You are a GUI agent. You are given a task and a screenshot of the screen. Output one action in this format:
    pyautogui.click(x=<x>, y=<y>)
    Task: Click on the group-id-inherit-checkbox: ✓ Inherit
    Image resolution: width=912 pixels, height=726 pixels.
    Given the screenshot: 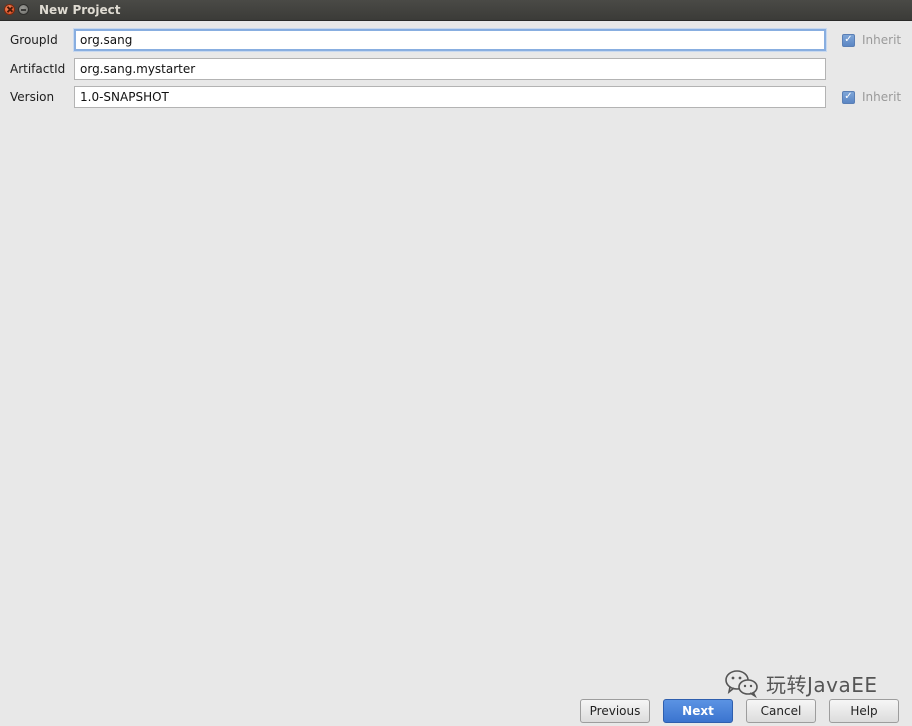 What is the action you would take?
    pyautogui.click(x=871, y=40)
    